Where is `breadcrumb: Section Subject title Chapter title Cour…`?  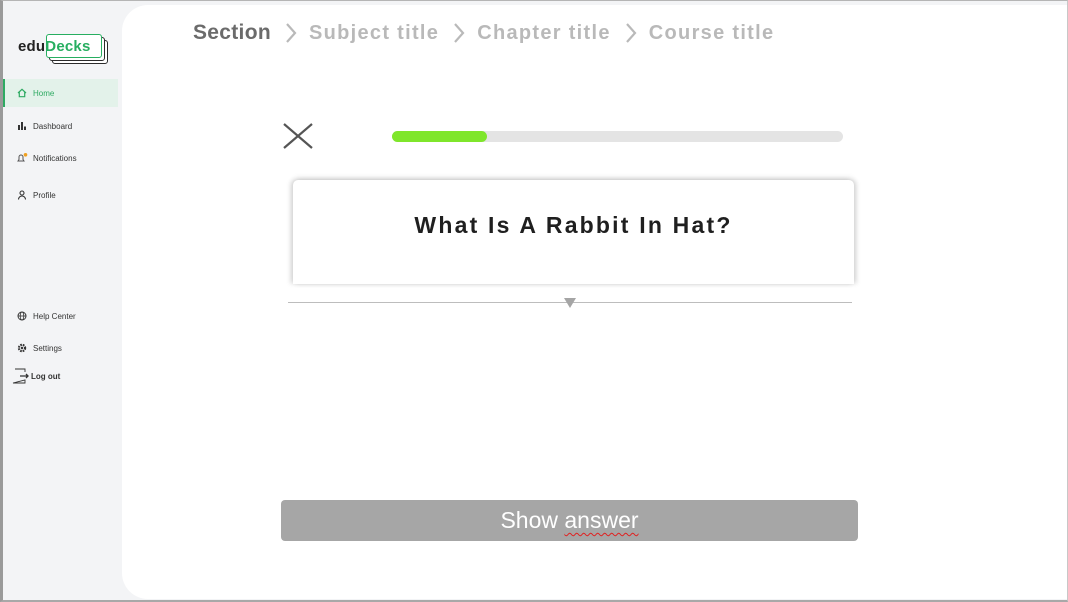
breadcrumb: Section Subject title Chapter title Cour… is located at coordinates (483, 33).